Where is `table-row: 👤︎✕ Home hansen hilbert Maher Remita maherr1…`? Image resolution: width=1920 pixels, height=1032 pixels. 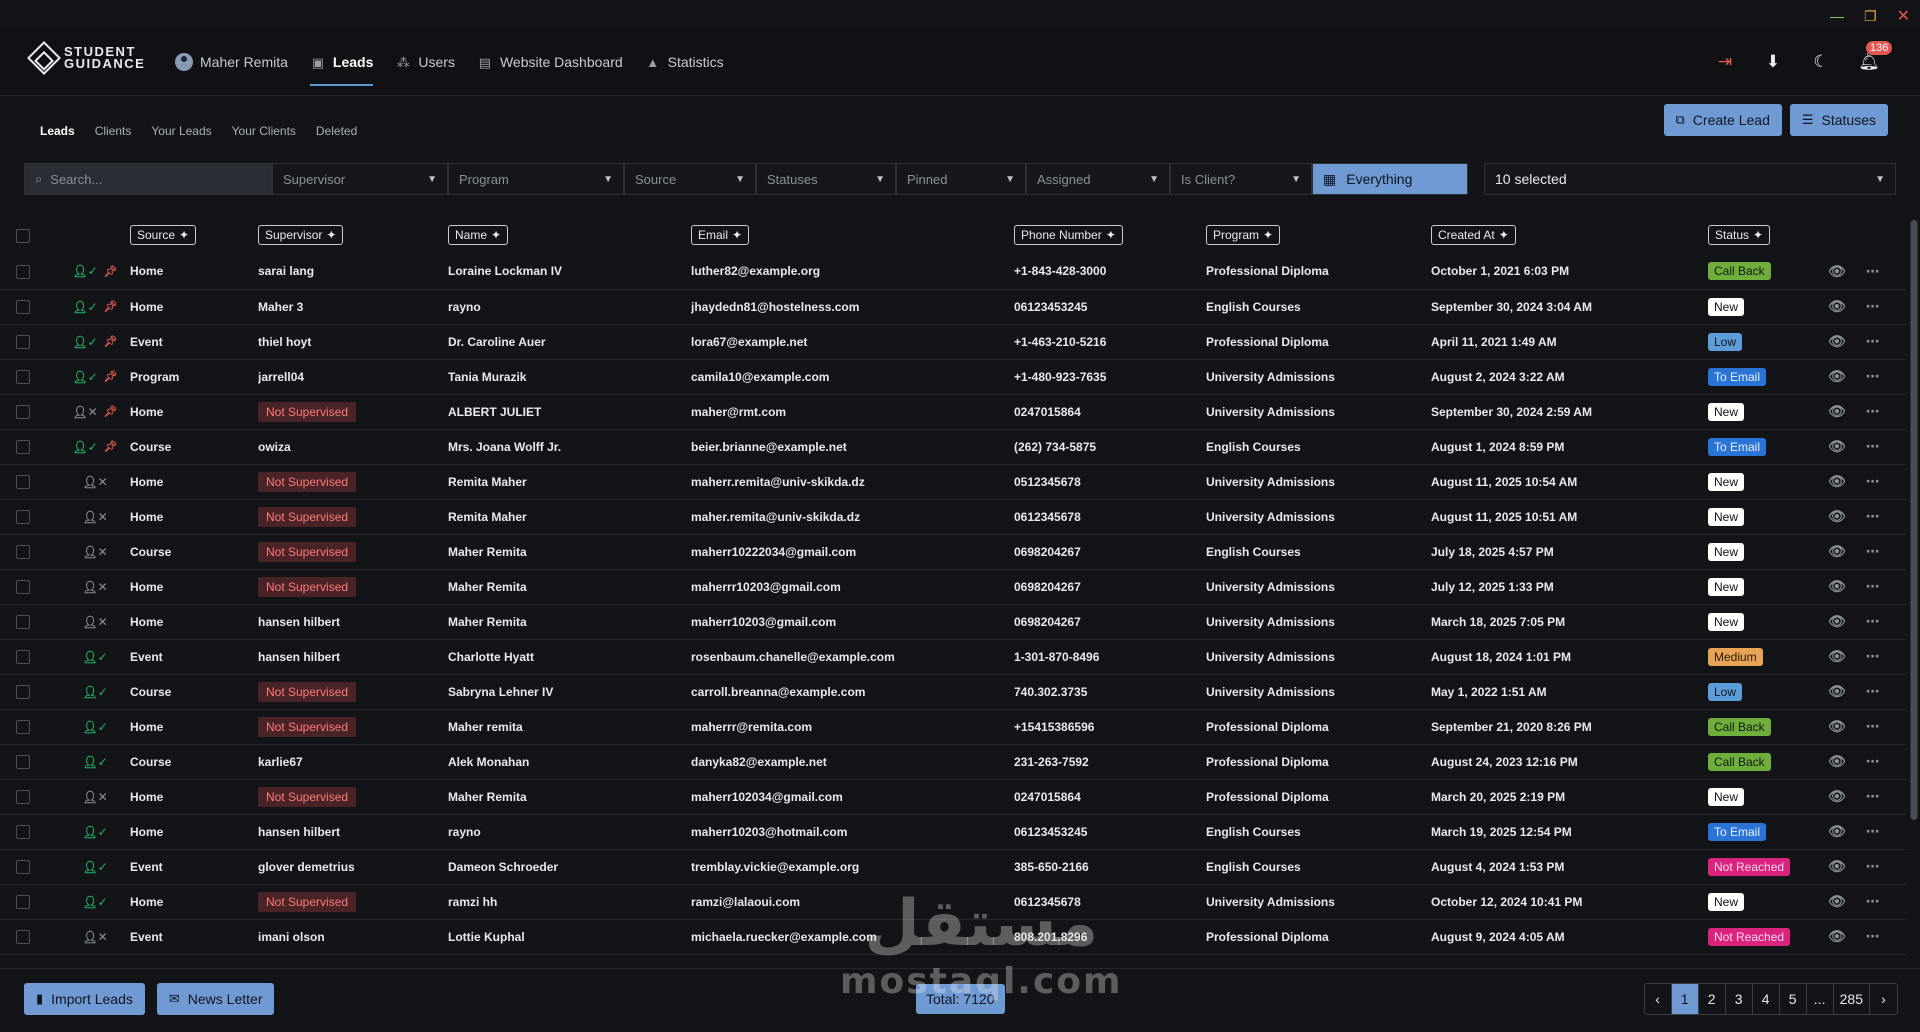 table-row: 👤︎✕ Home hansen hilbert Maher Remita maherr1… is located at coordinates (953, 622).